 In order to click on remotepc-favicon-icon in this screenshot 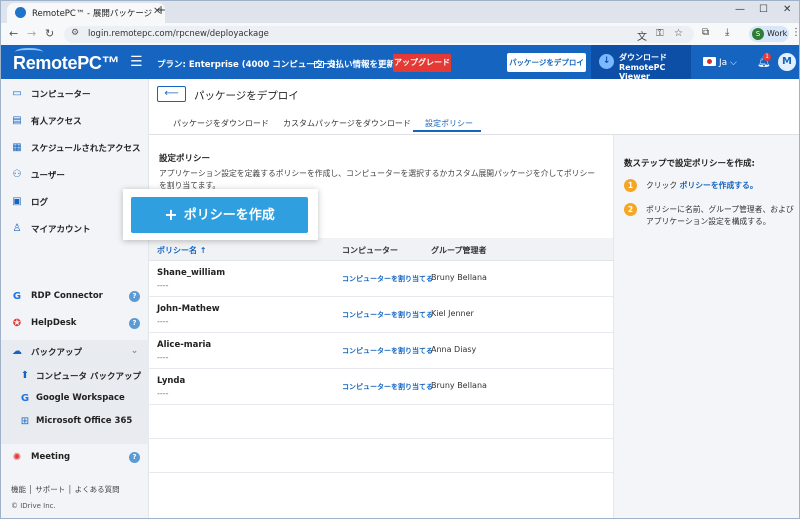, I will do `click(20, 12)`.